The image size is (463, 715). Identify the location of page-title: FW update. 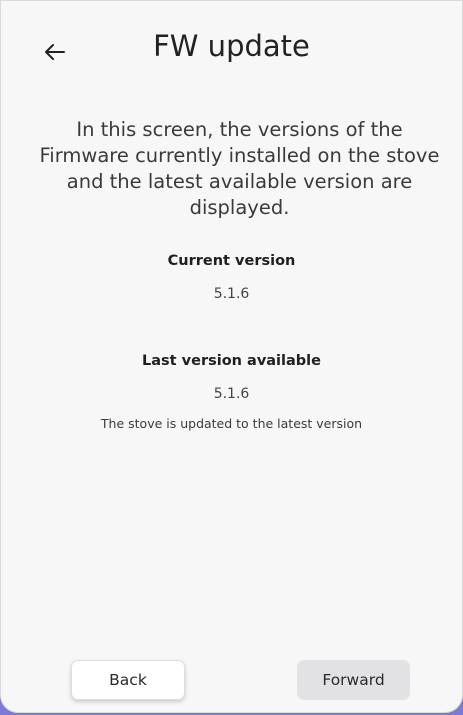
(231, 46).